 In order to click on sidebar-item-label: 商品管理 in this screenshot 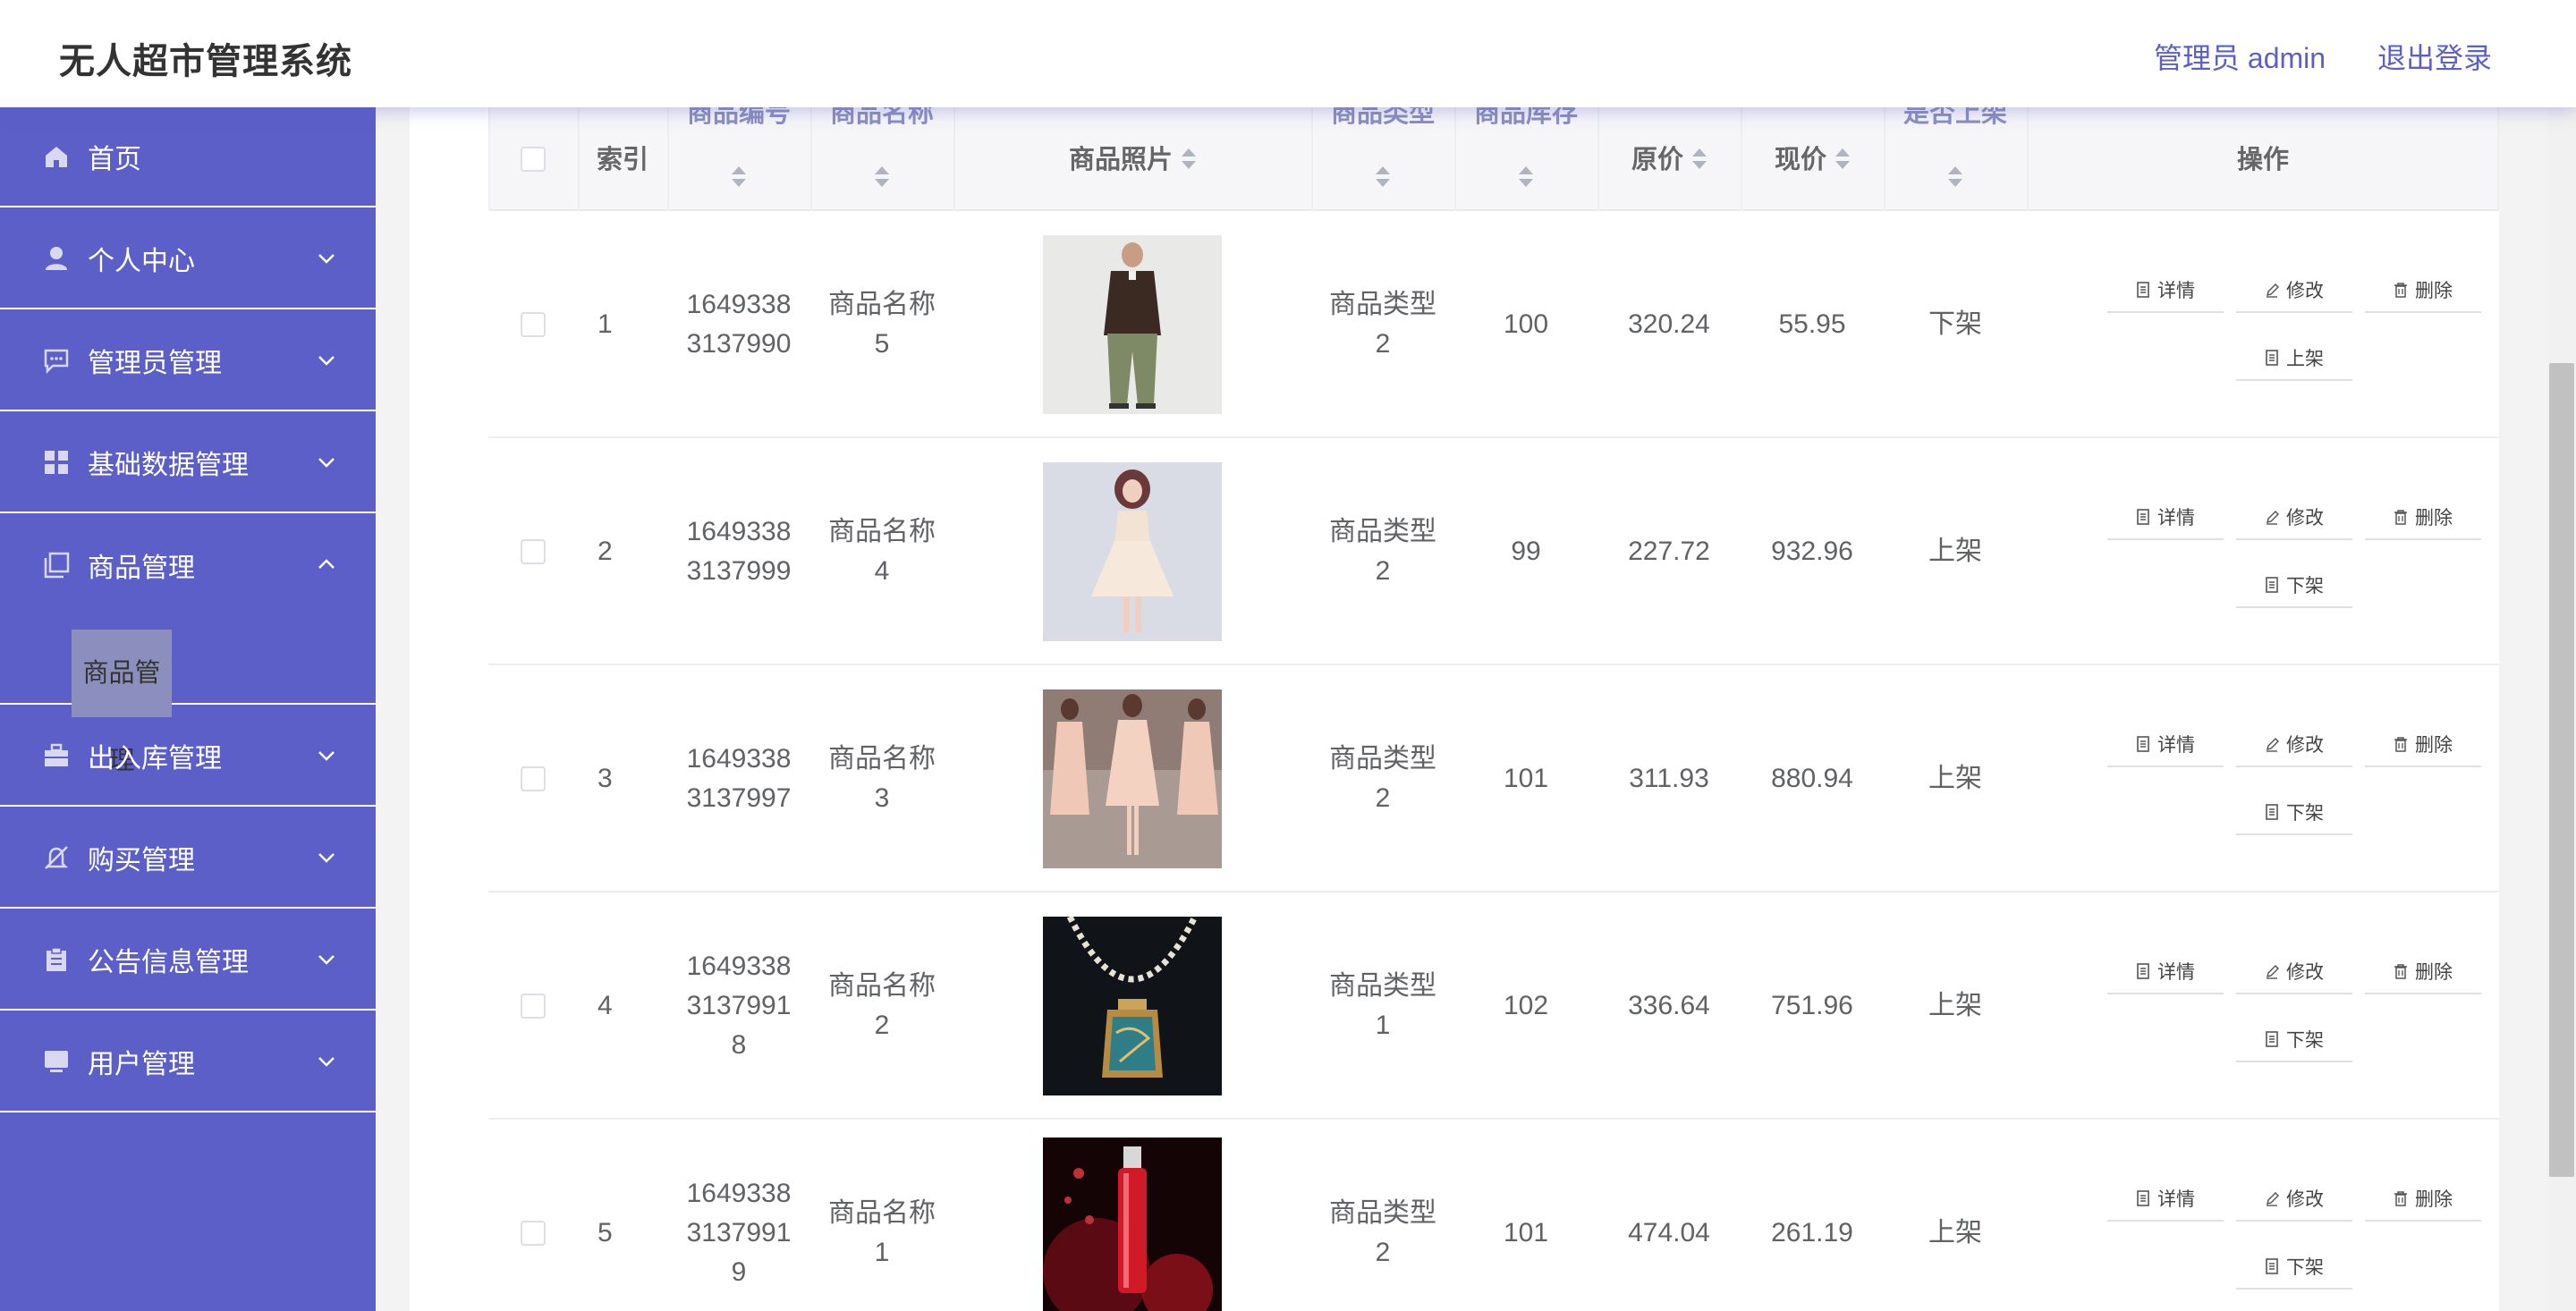, I will do `click(141, 568)`.